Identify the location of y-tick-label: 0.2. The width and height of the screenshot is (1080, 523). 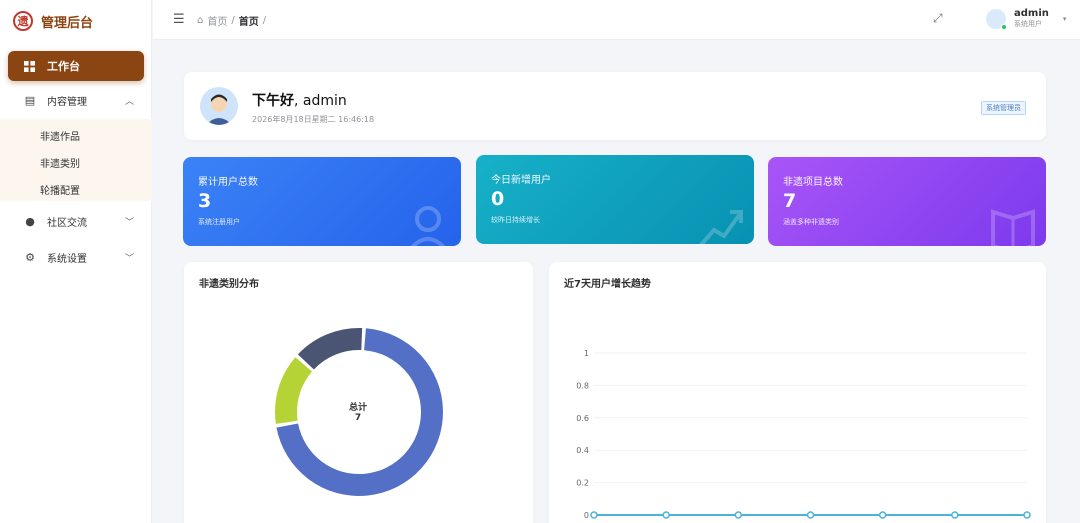
(582, 483).